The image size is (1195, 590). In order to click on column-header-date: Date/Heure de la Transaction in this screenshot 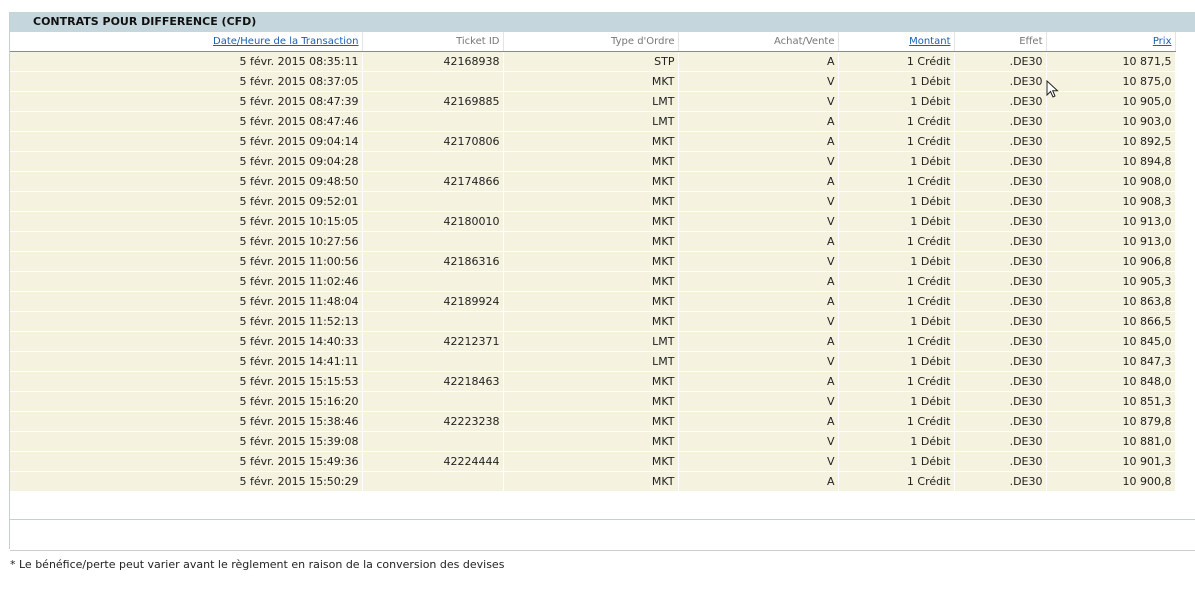, I will do `click(186, 42)`.